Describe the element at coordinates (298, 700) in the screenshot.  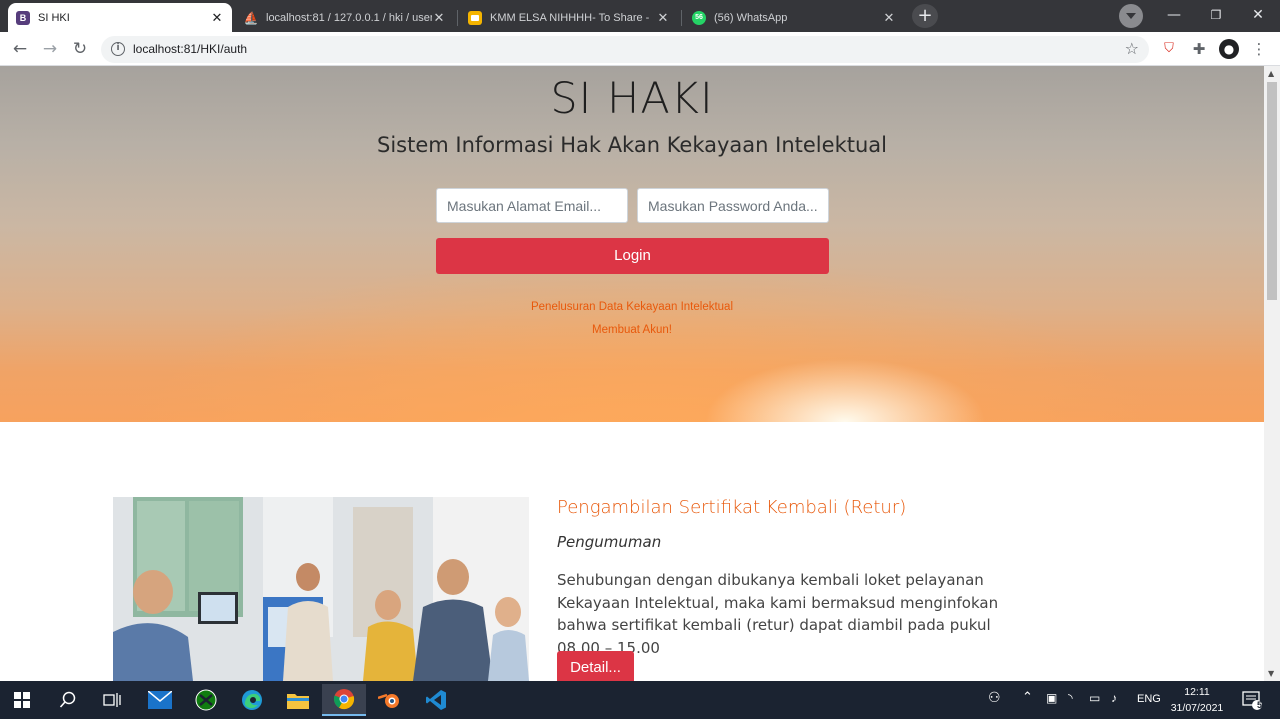
I see `file-explorer-icon` at that location.